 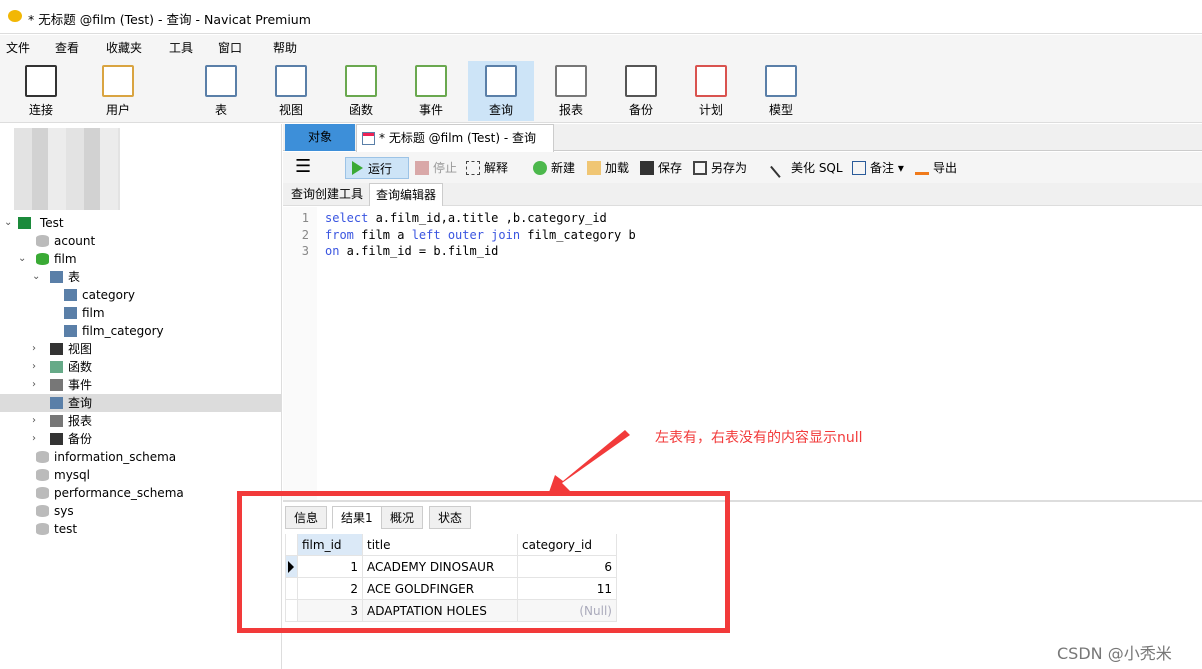 What do you see at coordinates (140, 349) in the screenshot?
I see `tree-item: › 视图` at bounding box center [140, 349].